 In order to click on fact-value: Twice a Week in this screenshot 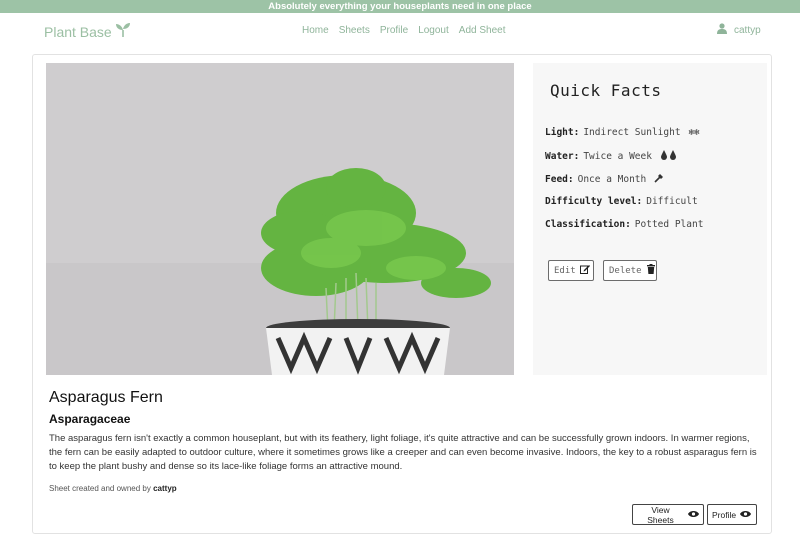, I will do `click(617, 156)`.